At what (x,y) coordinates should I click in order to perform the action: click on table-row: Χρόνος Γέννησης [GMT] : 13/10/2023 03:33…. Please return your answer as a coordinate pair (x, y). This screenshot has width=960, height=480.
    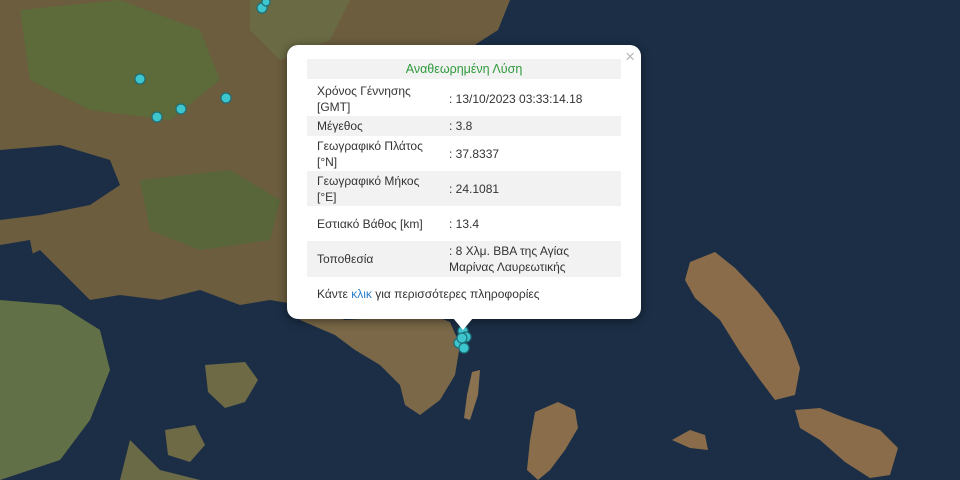
    Looking at the image, I should click on (464, 98).